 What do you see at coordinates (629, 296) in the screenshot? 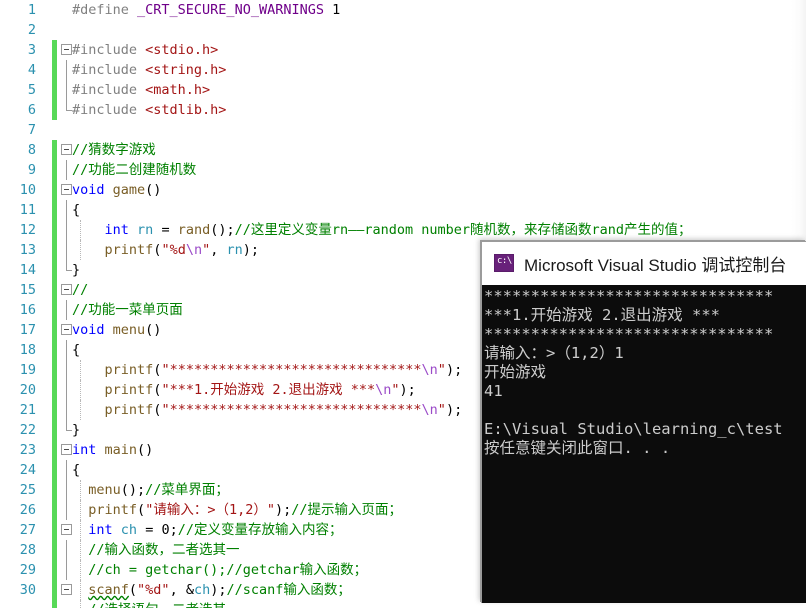
I see `console-output-line: *******************************` at bounding box center [629, 296].